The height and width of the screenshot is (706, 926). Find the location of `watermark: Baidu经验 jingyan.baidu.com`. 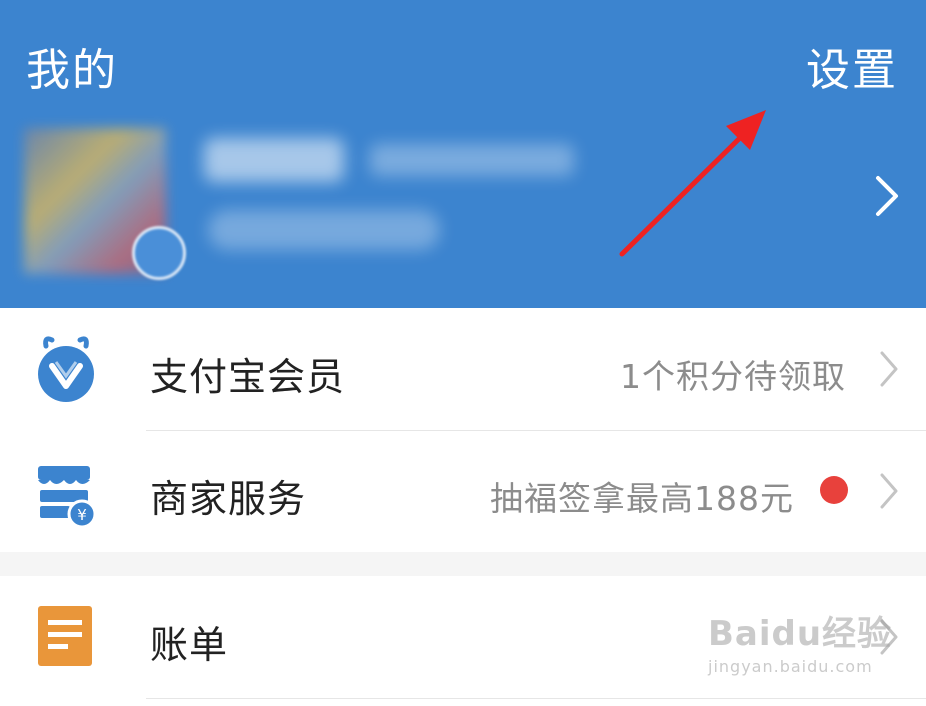

watermark: Baidu经验 jingyan.baidu.com is located at coordinates (808, 650).